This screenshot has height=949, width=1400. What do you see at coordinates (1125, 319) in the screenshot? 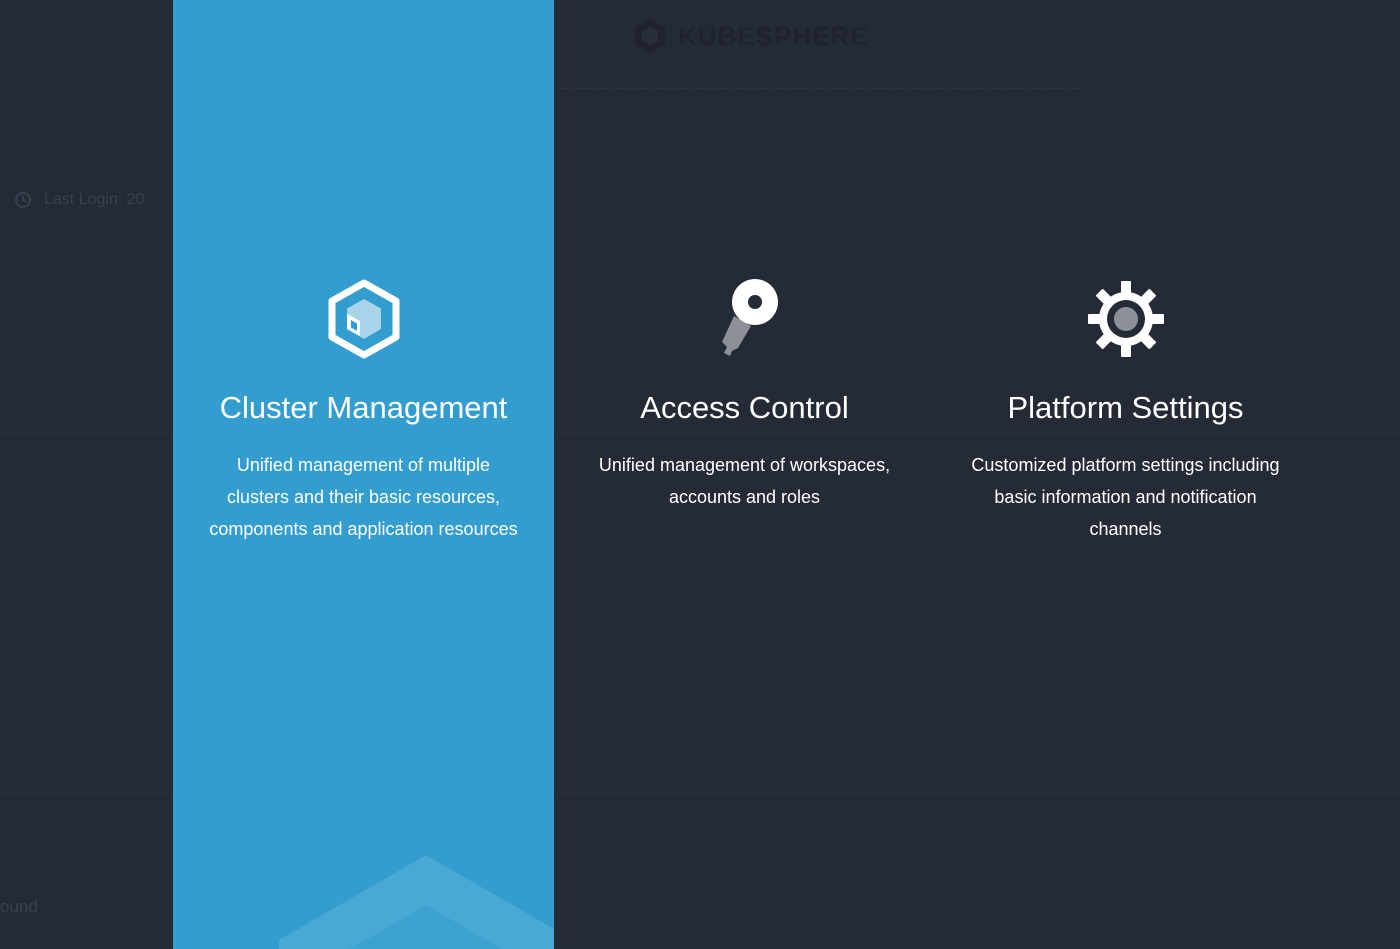
I see `gear-icon` at bounding box center [1125, 319].